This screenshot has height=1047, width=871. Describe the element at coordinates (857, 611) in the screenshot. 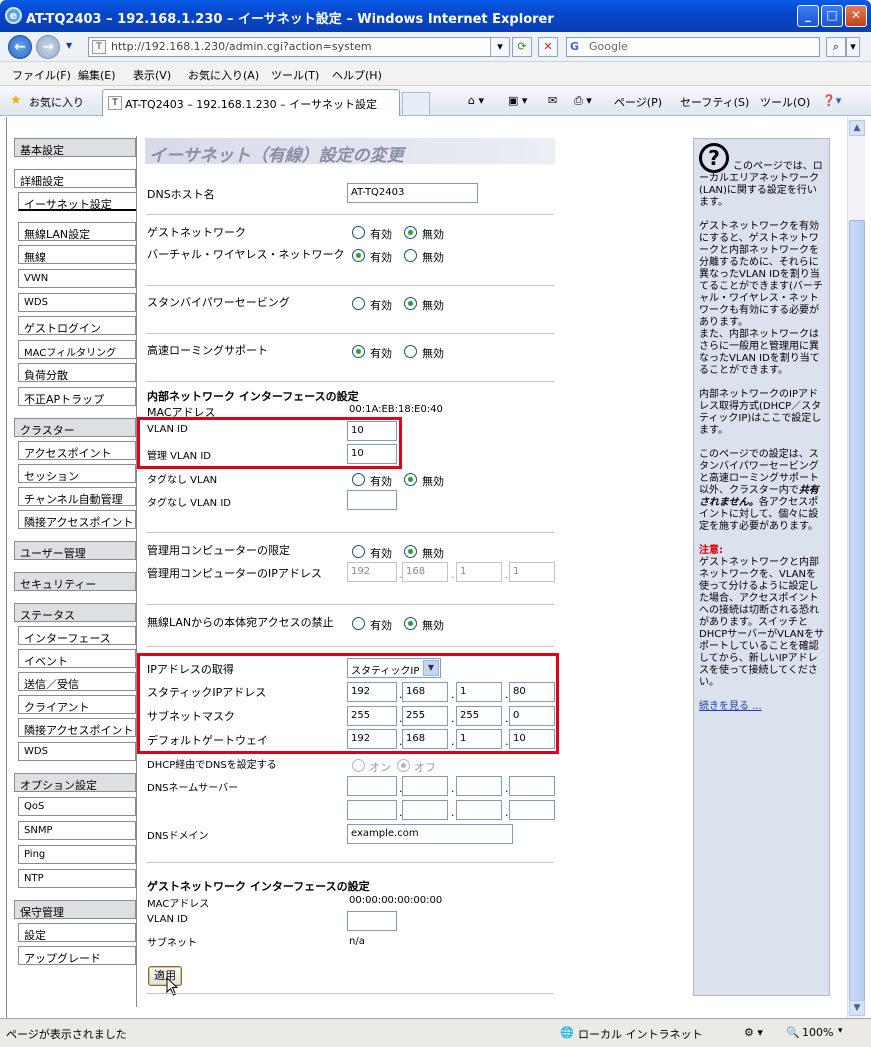

I see `scrollbar-thumb` at that location.